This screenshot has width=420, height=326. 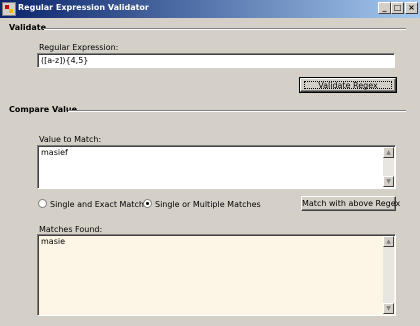 I want to click on window-title: Regular Expression Validator, so click(x=83, y=7).